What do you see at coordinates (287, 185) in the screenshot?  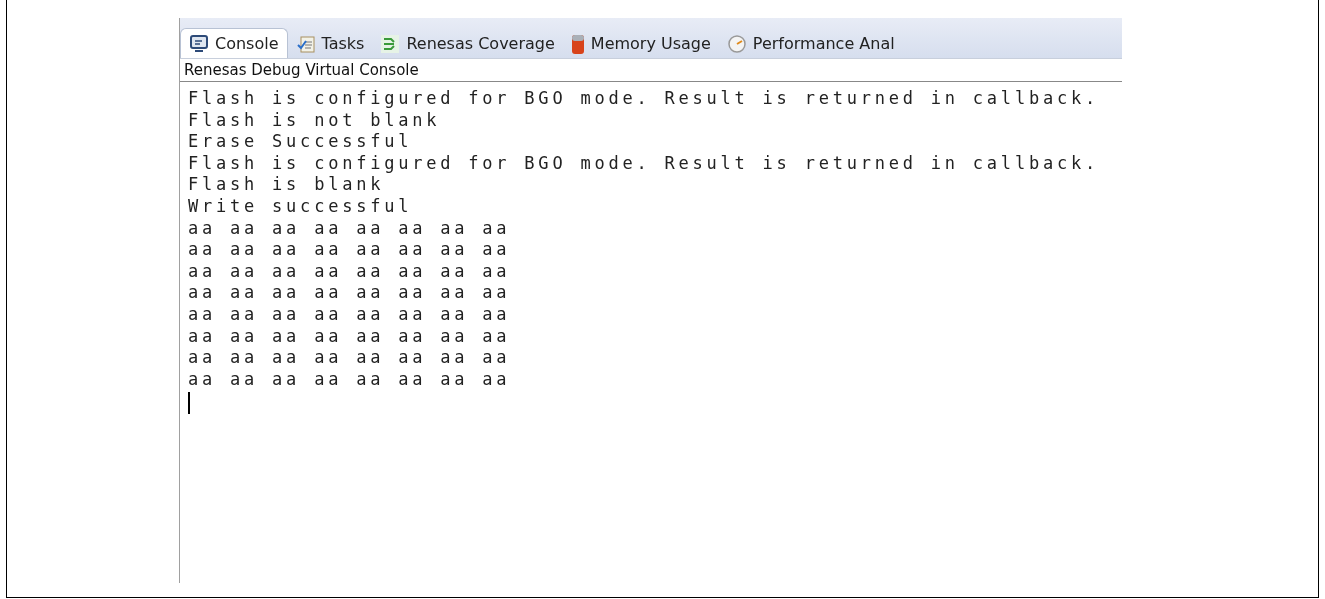 I see `console-line: Flash is blank` at bounding box center [287, 185].